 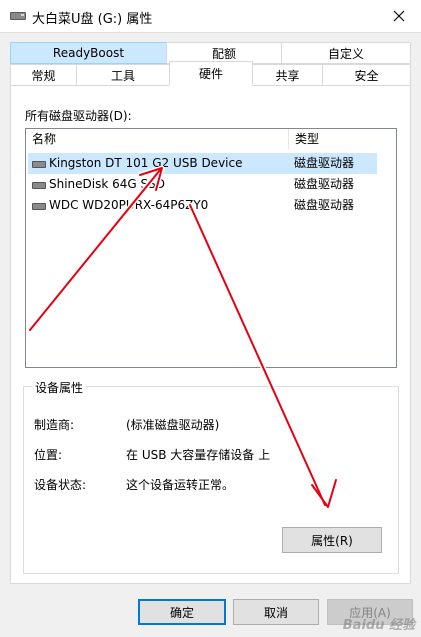 What do you see at coordinates (78, 116) in the screenshot?
I see `drives-label: 所有磁盘驱动器(D):` at bounding box center [78, 116].